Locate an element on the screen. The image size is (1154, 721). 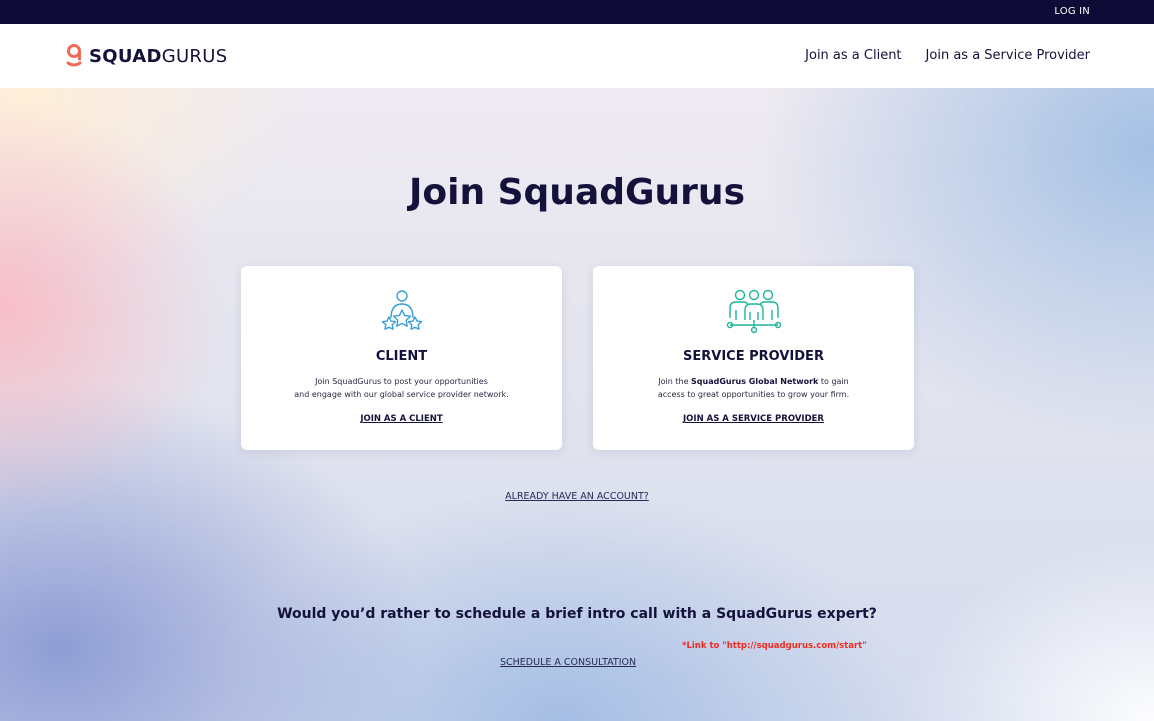
client-stars-icon is located at coordinates (401, 310).